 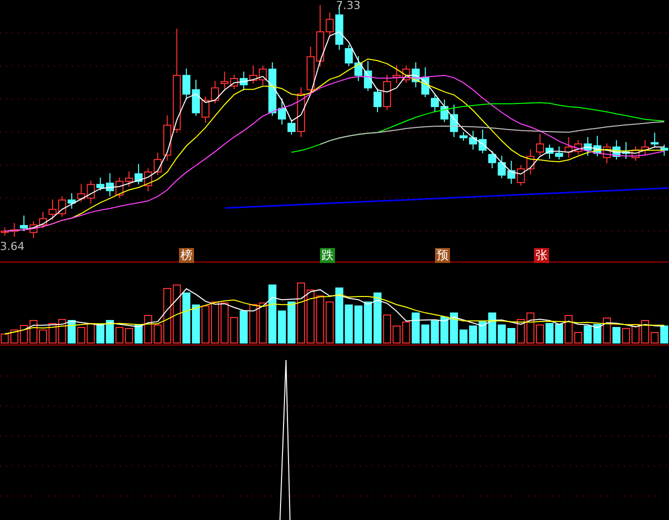 What do you see at coordinates (442, 255) in the screenshot?
I see `signal-marker: 预` at bounding box center [442, 255].